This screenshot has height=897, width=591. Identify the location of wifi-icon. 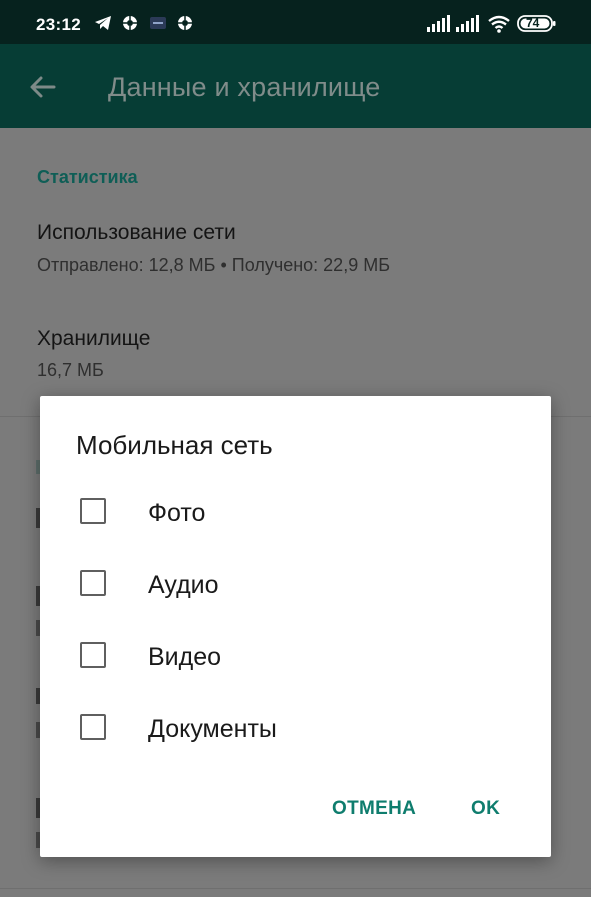
(499, 24).